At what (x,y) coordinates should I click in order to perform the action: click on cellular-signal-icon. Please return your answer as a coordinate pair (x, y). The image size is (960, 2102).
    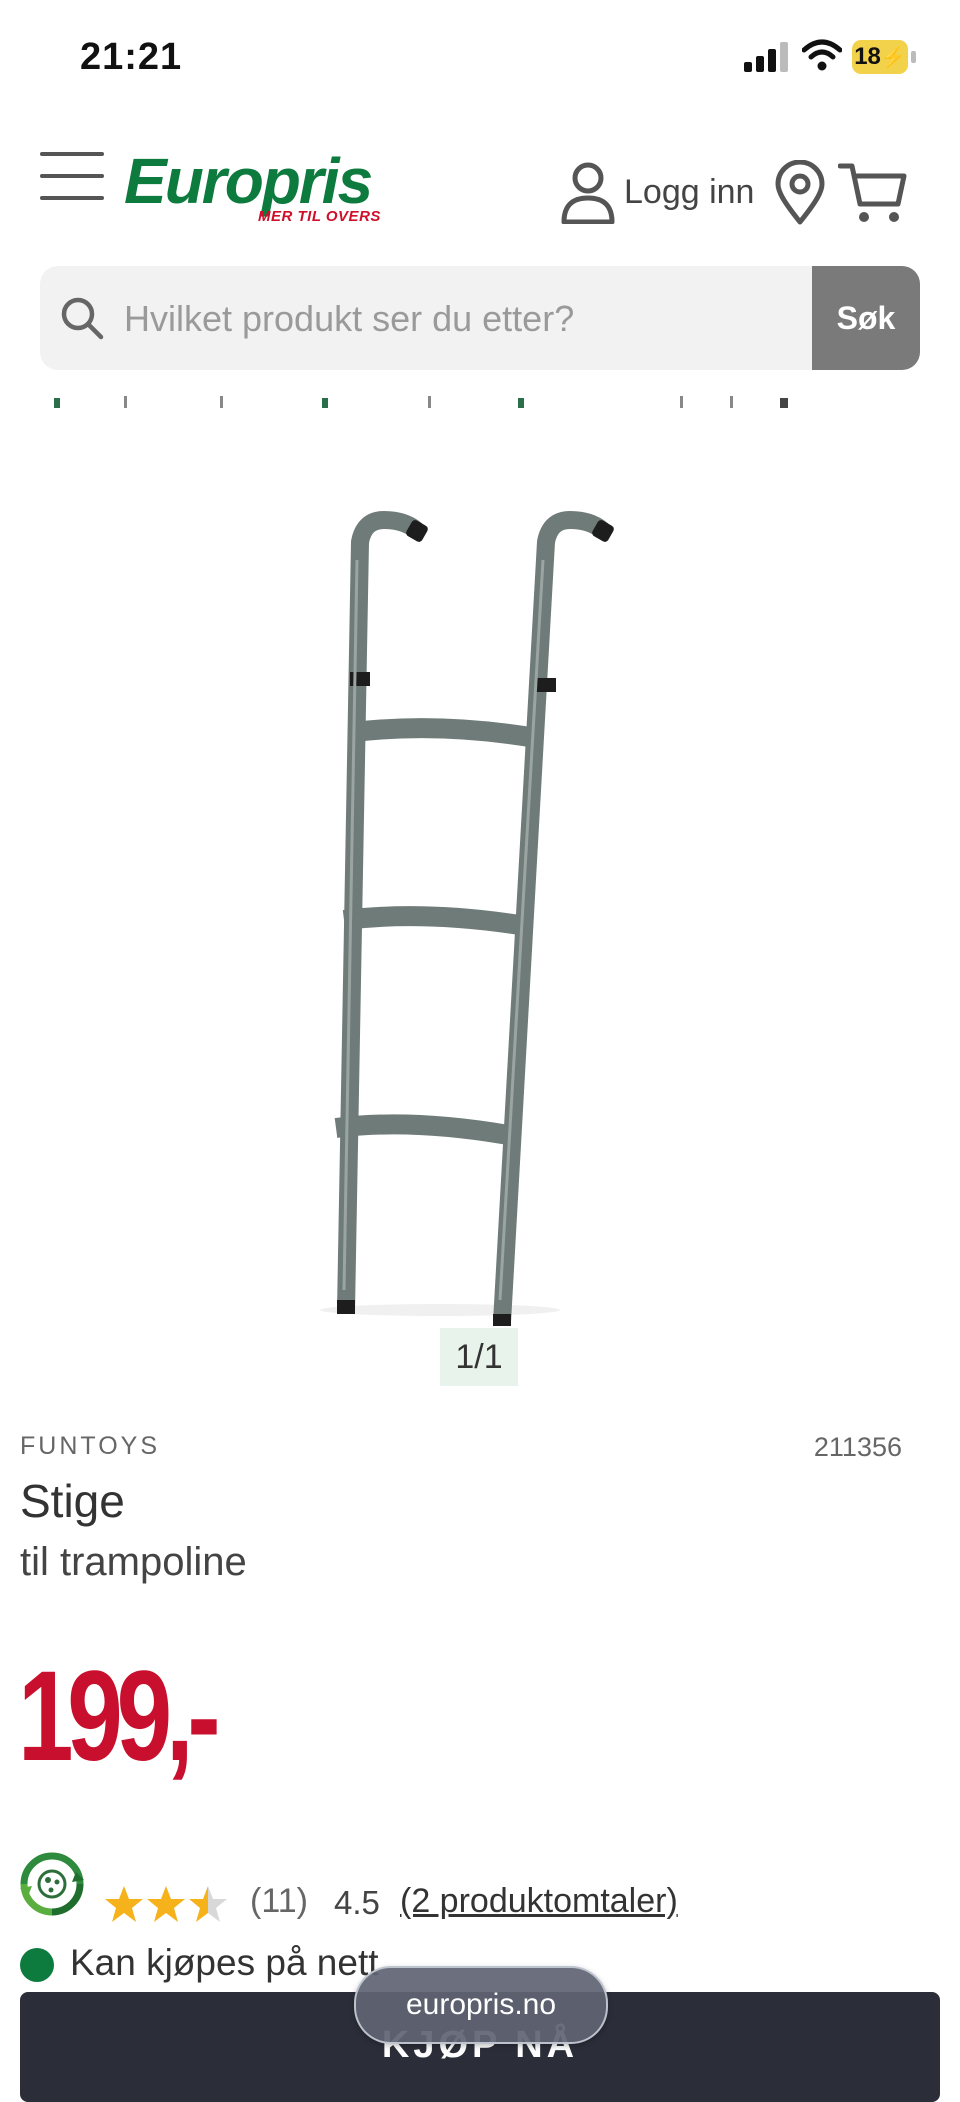
    Looking at the image, I should click on (766, 57).